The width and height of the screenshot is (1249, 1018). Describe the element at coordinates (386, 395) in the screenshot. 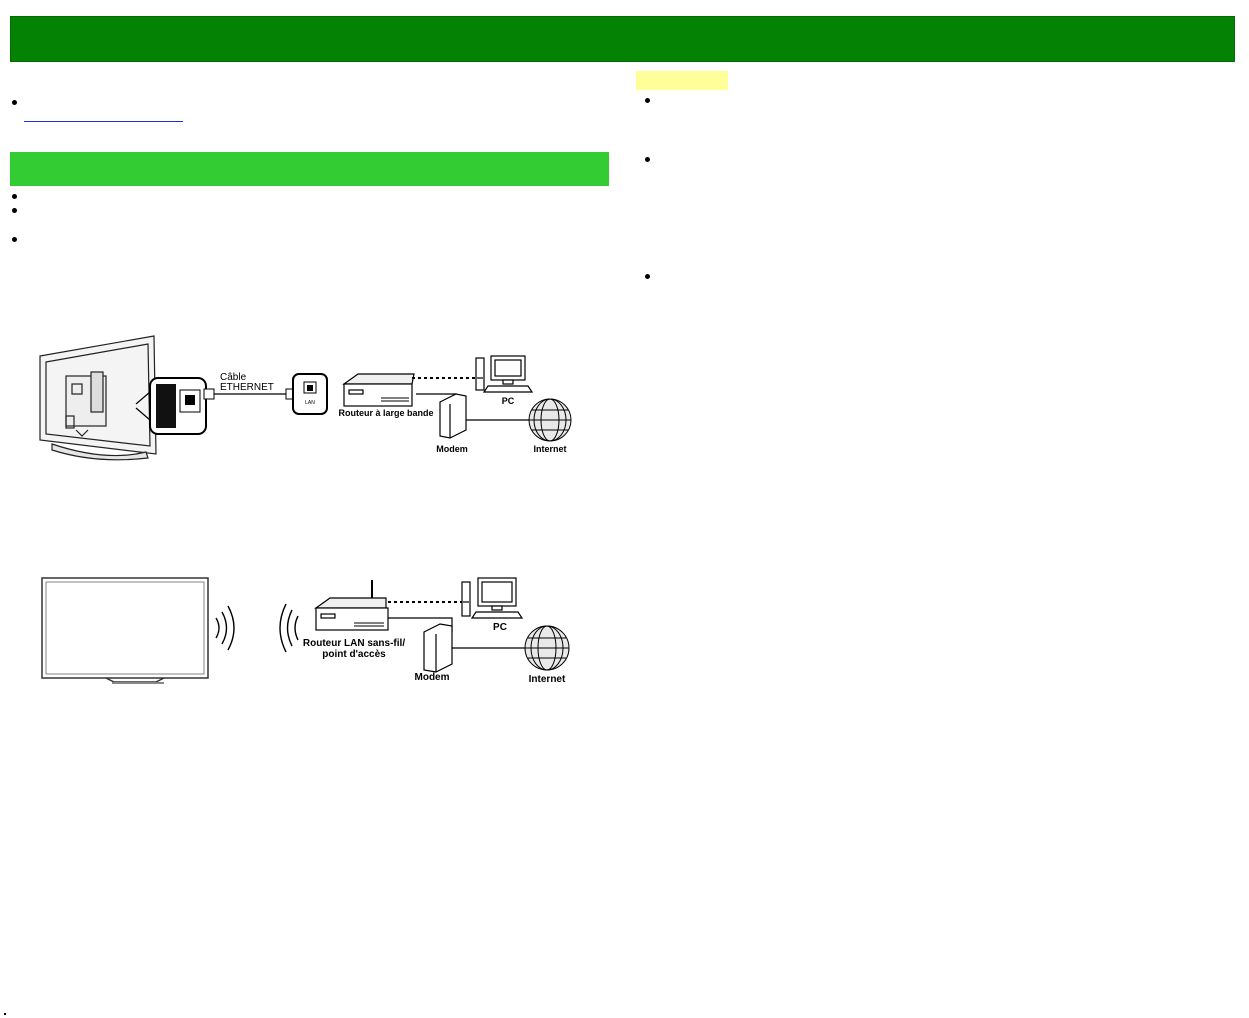

I see `broadband-router-icon: Routeur à large bande` at that location.